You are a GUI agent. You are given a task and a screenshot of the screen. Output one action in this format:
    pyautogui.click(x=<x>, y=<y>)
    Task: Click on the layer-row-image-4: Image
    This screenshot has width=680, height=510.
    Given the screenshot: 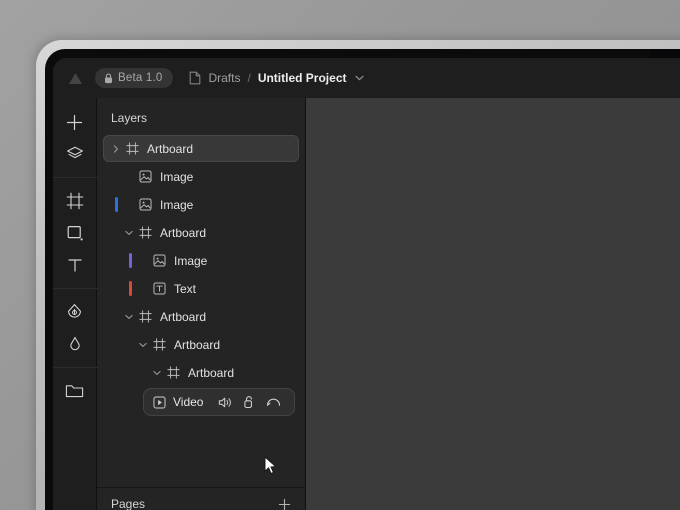 What is the action you would take?
    pyautogui.click(x=214, y=260)
    